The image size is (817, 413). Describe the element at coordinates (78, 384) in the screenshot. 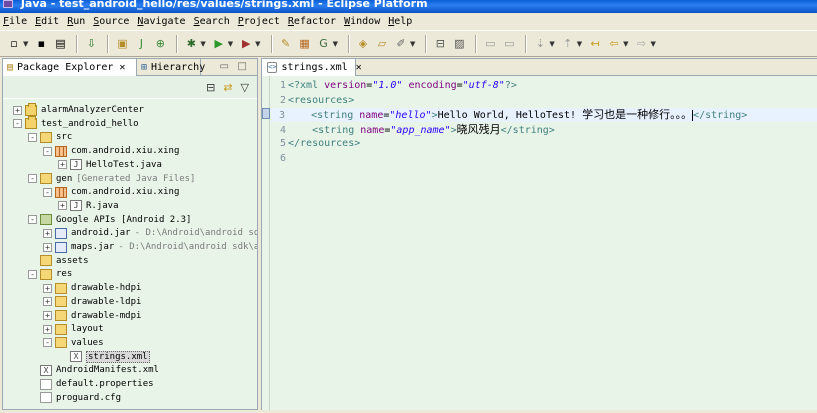

I see `tree-item: default.properties` at that location.